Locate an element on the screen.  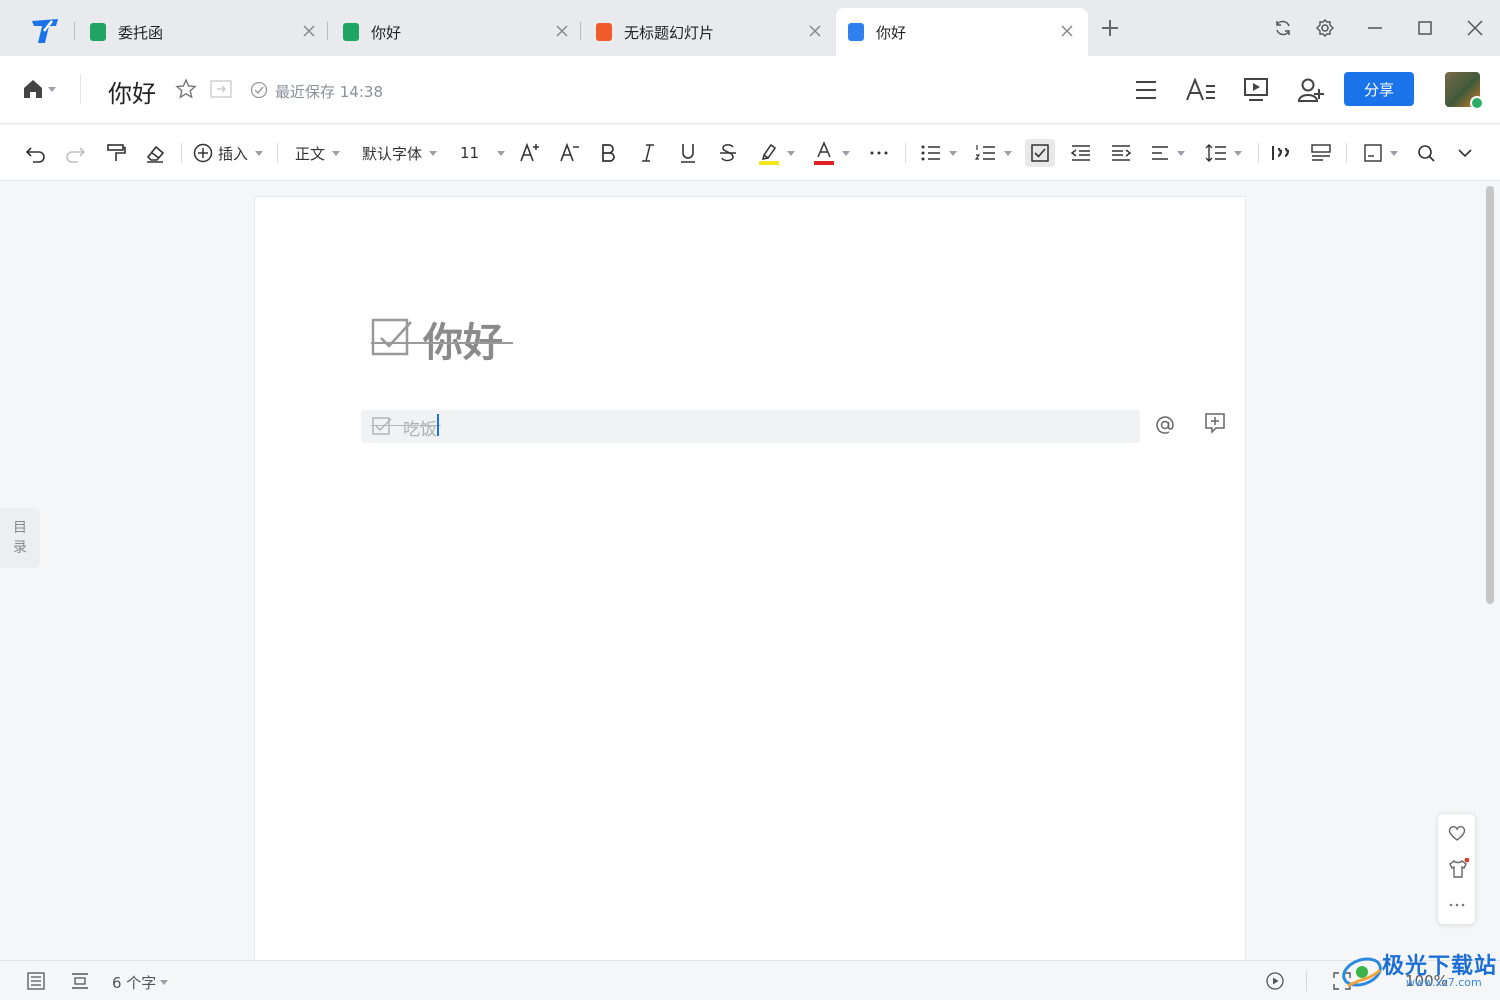
new-tab-icon is located at coordinates (1110, 28).